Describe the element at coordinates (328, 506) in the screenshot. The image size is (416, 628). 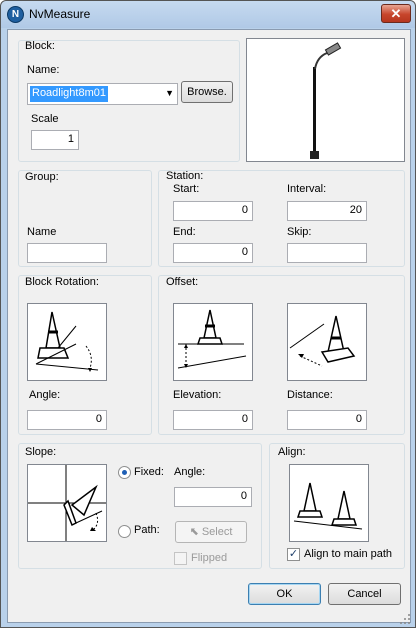
I see `cones-align-icon` at that location.